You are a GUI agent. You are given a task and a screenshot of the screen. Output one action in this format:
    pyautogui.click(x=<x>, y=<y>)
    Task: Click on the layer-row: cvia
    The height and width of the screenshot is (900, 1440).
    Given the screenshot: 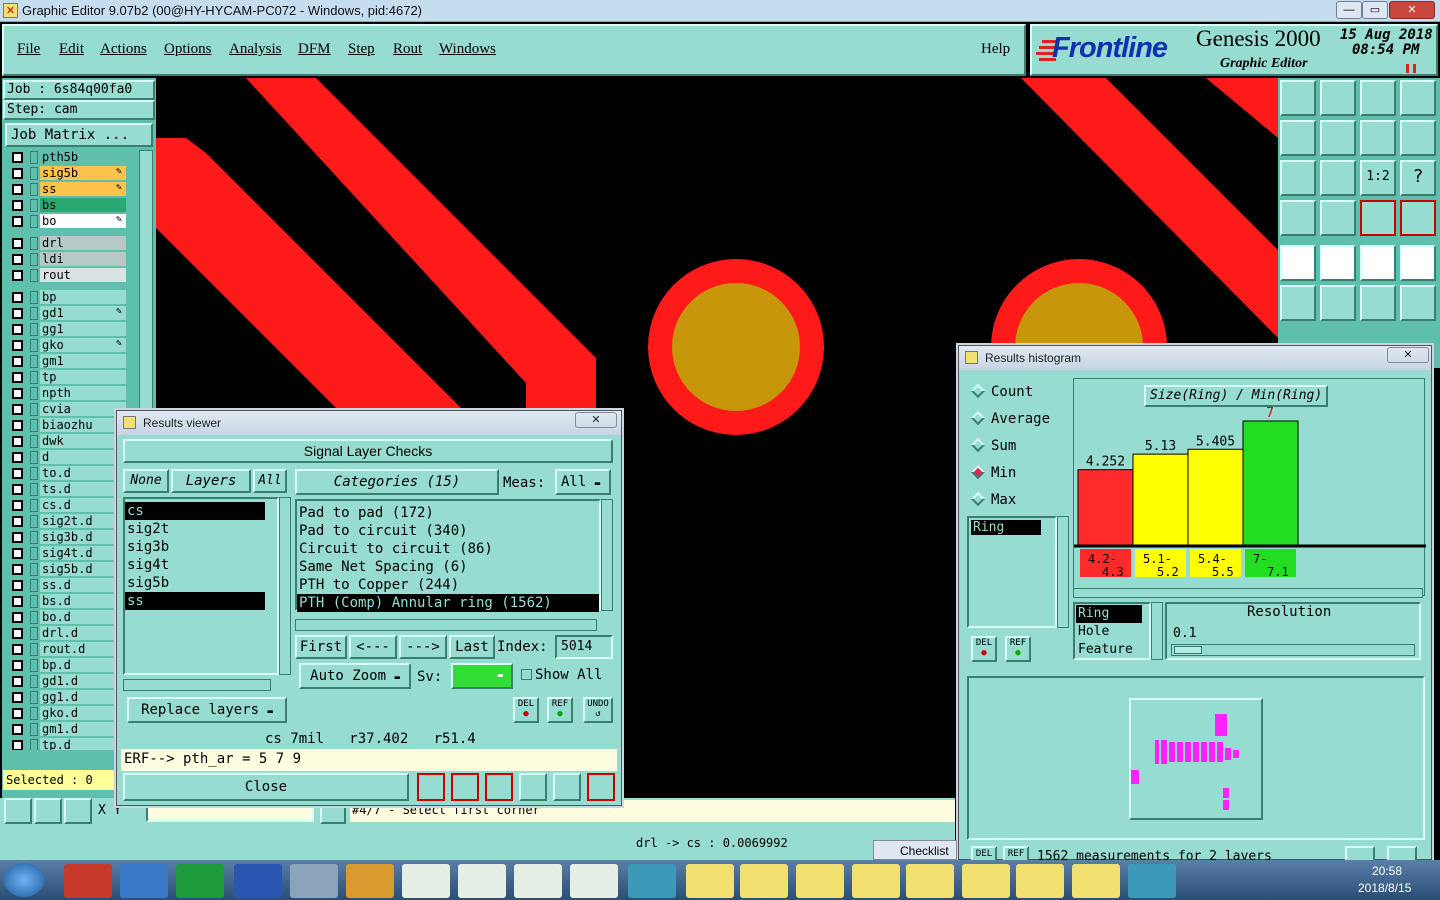 What is the action you would take?
    pyautogui.click(x=66, y=409)
    